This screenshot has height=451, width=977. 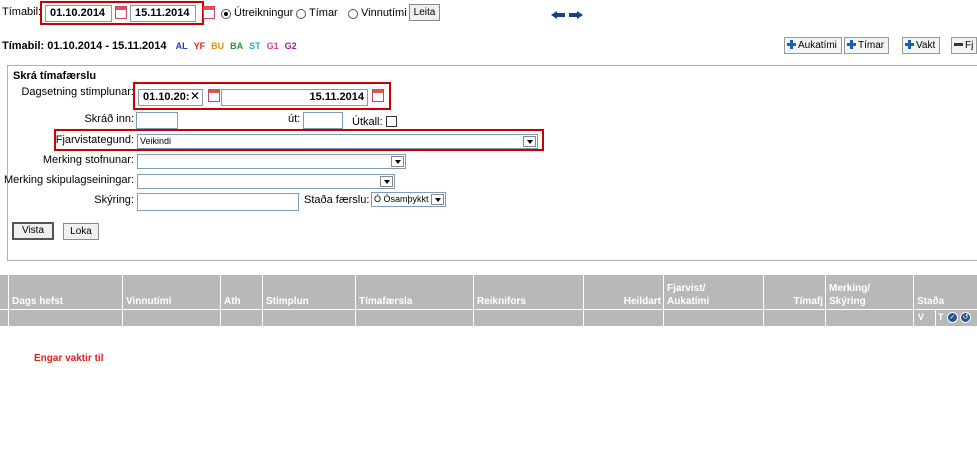 I want to click on stada-label: Staða færslu:, so click(x=337, y=200).